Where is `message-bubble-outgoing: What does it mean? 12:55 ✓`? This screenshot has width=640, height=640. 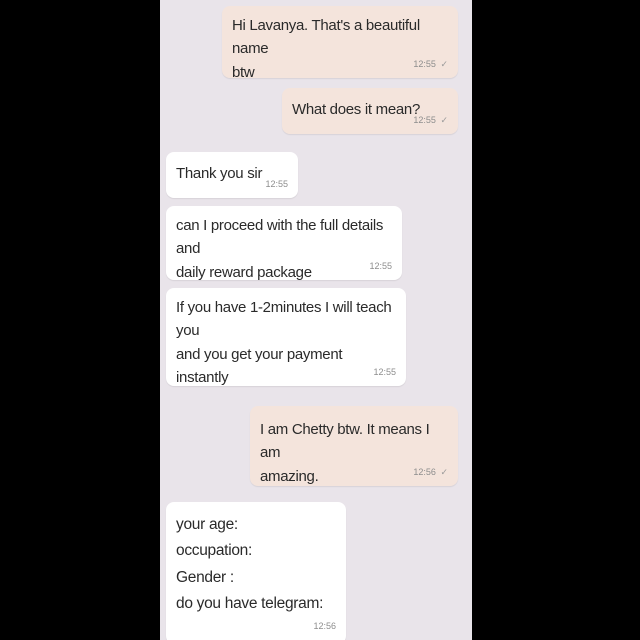
message-bubble-outgoing: What does it mean? 12:55 ✓ is located at coordinates (370, 111).